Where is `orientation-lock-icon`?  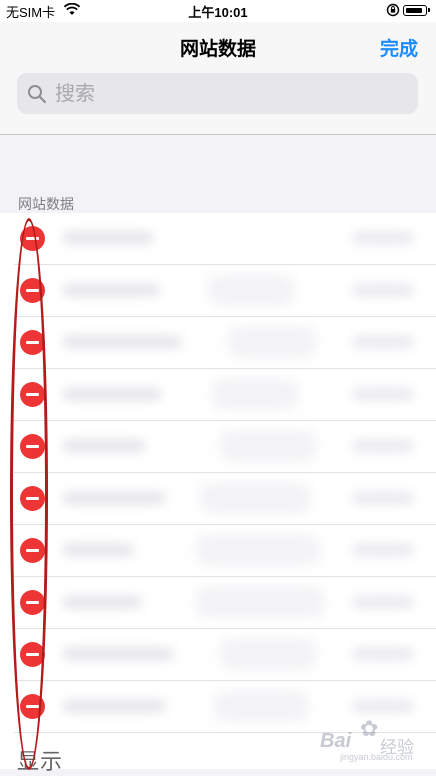
orientation-lock-icon is located at coordinates (393, 11).